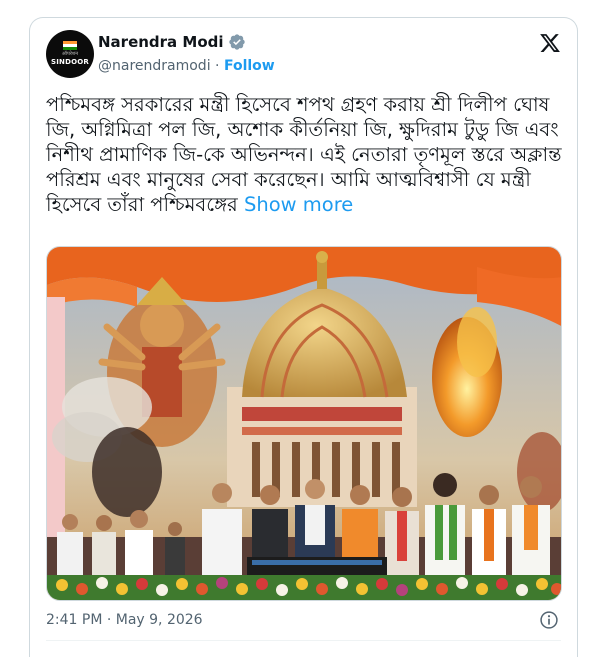  Describe the element at coordinates (161, 42) in the screenshot. I see `author-name: Narendra Modi` at that location.